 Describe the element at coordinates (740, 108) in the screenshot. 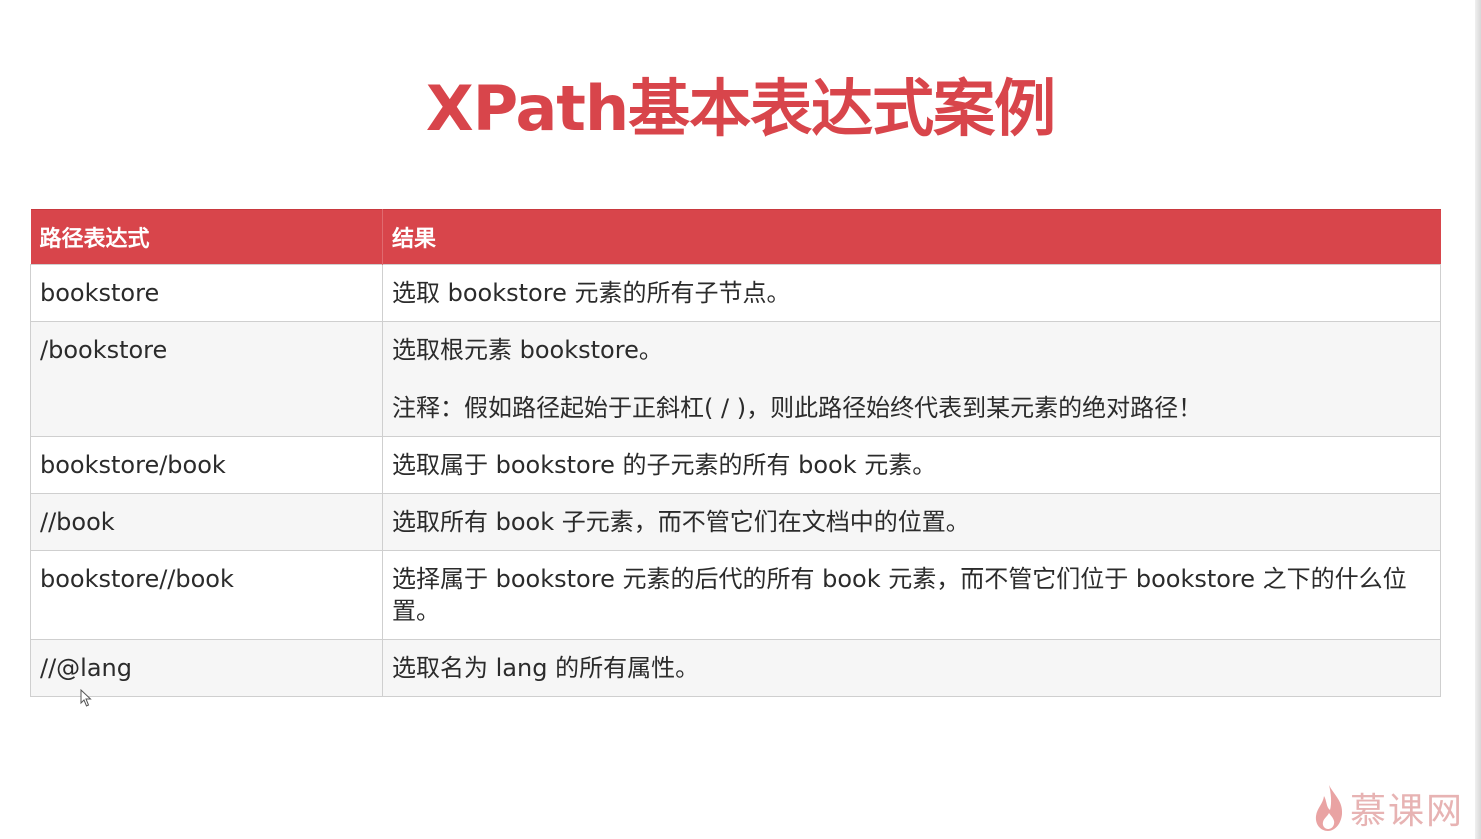

I see `page-title: XPath基本表达式案例` at that location.